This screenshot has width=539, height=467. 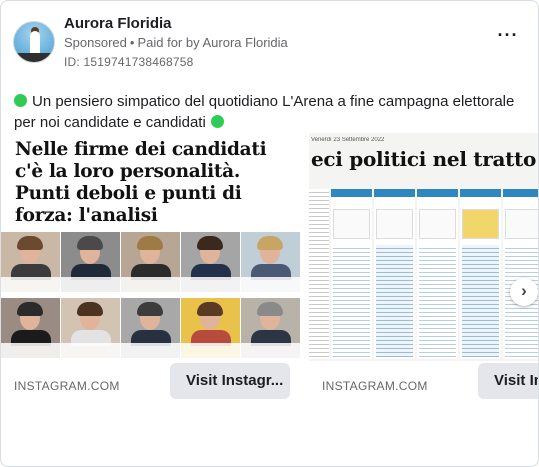 What do you see at coordinates (95, 42) in the screenshot?
I see `sponsored-label: Sponsored` at bounding box center [95, 42].